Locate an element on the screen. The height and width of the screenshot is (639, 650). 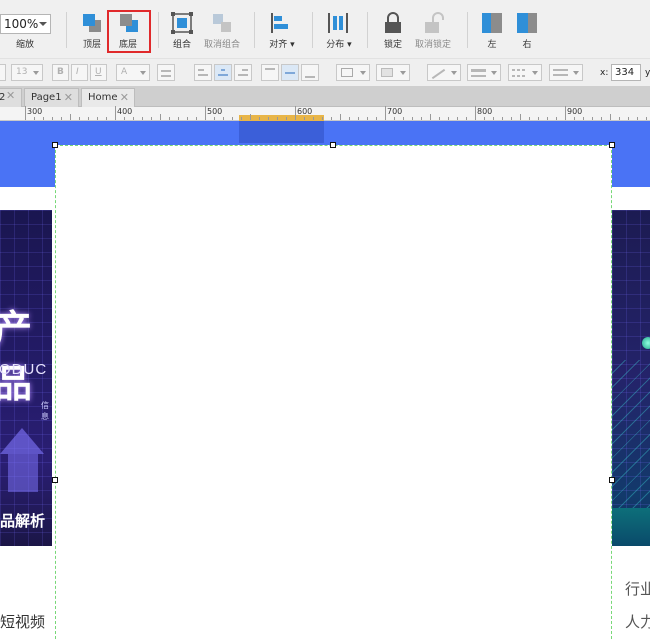
align-label: 对齐 ▾ is located at coordinates (282, 45).